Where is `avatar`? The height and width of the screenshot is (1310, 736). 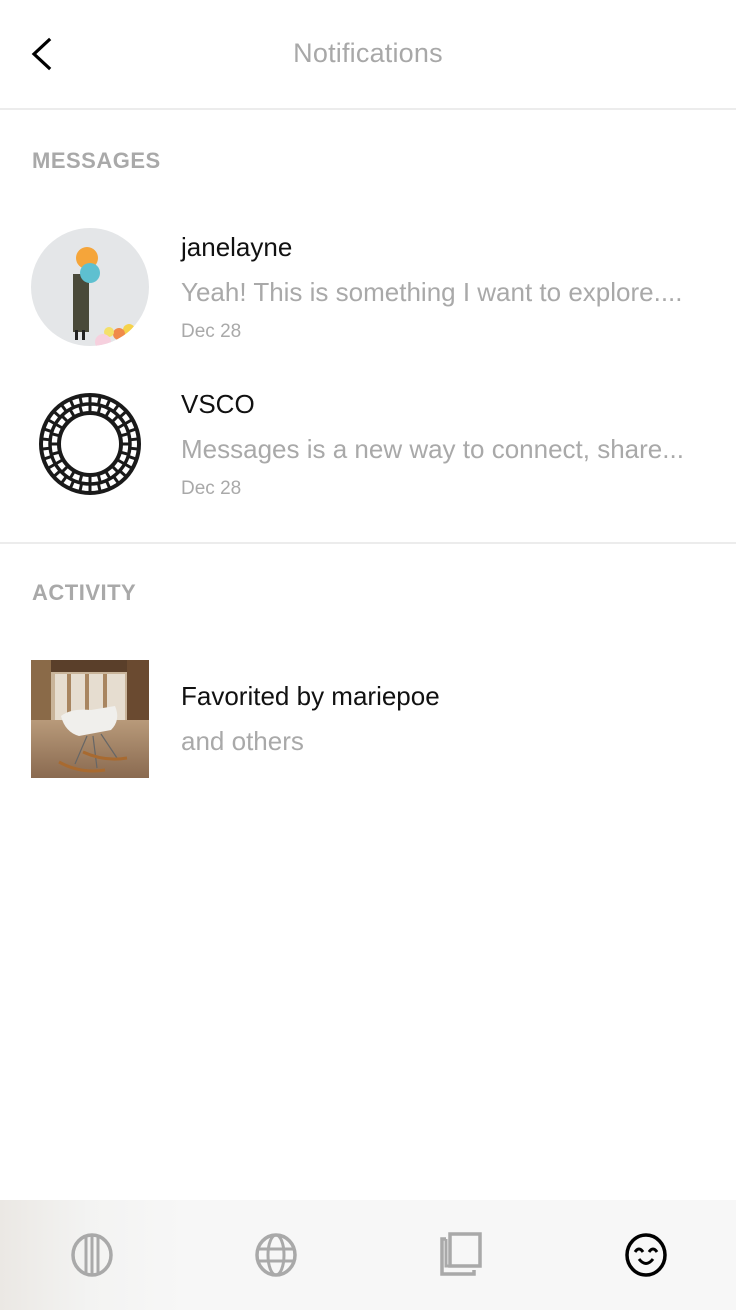 avatar is located at coordinates (90, 287).